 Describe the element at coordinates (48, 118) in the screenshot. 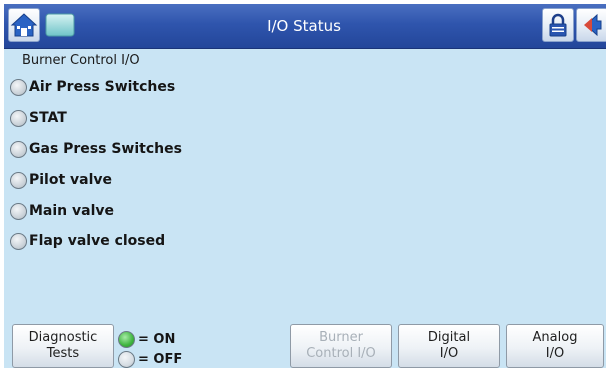

I see `io-label: STAT` at that location.